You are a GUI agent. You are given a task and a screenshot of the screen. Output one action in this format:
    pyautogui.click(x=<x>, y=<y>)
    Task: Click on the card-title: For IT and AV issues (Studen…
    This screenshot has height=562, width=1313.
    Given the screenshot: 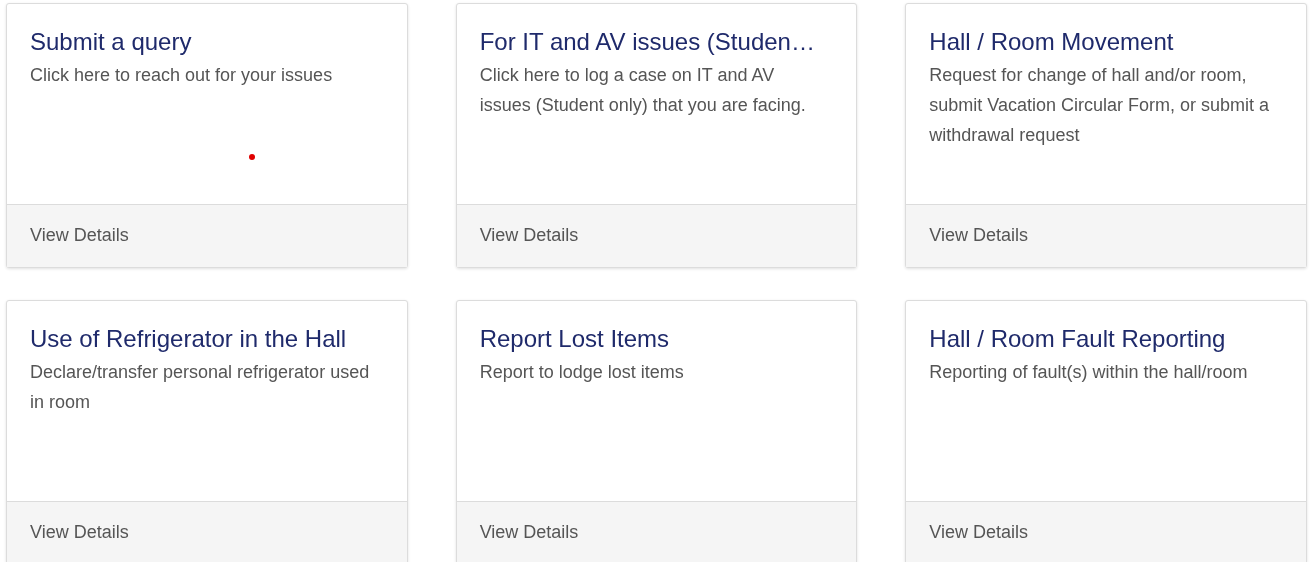 What is the action you would take?
    pyautogui.click(x=647, y=42)
    